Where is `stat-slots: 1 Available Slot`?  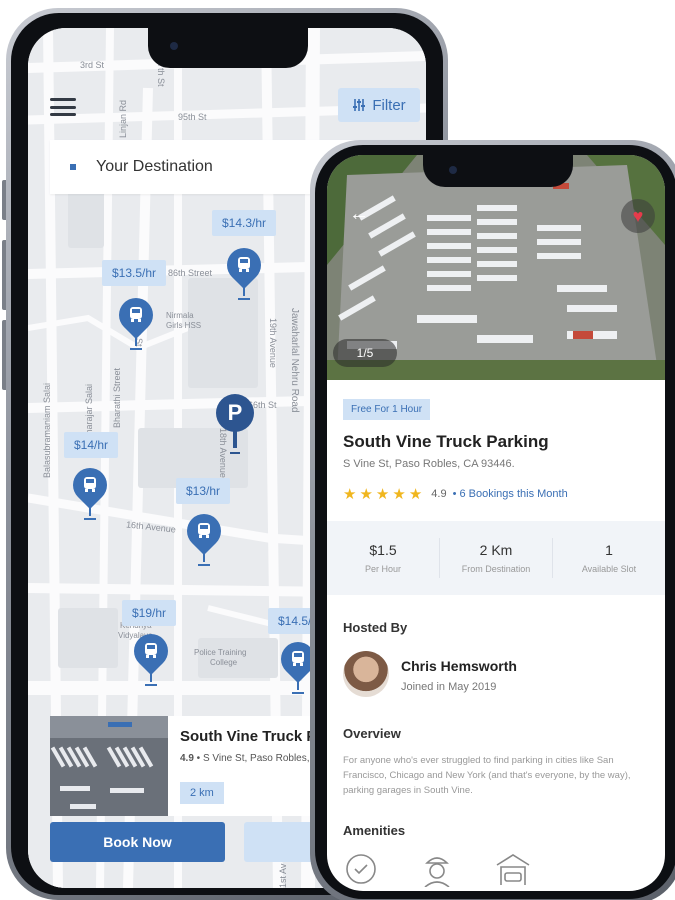
stat-slots: 1 Available Slot is located at coordinates (609, 558).